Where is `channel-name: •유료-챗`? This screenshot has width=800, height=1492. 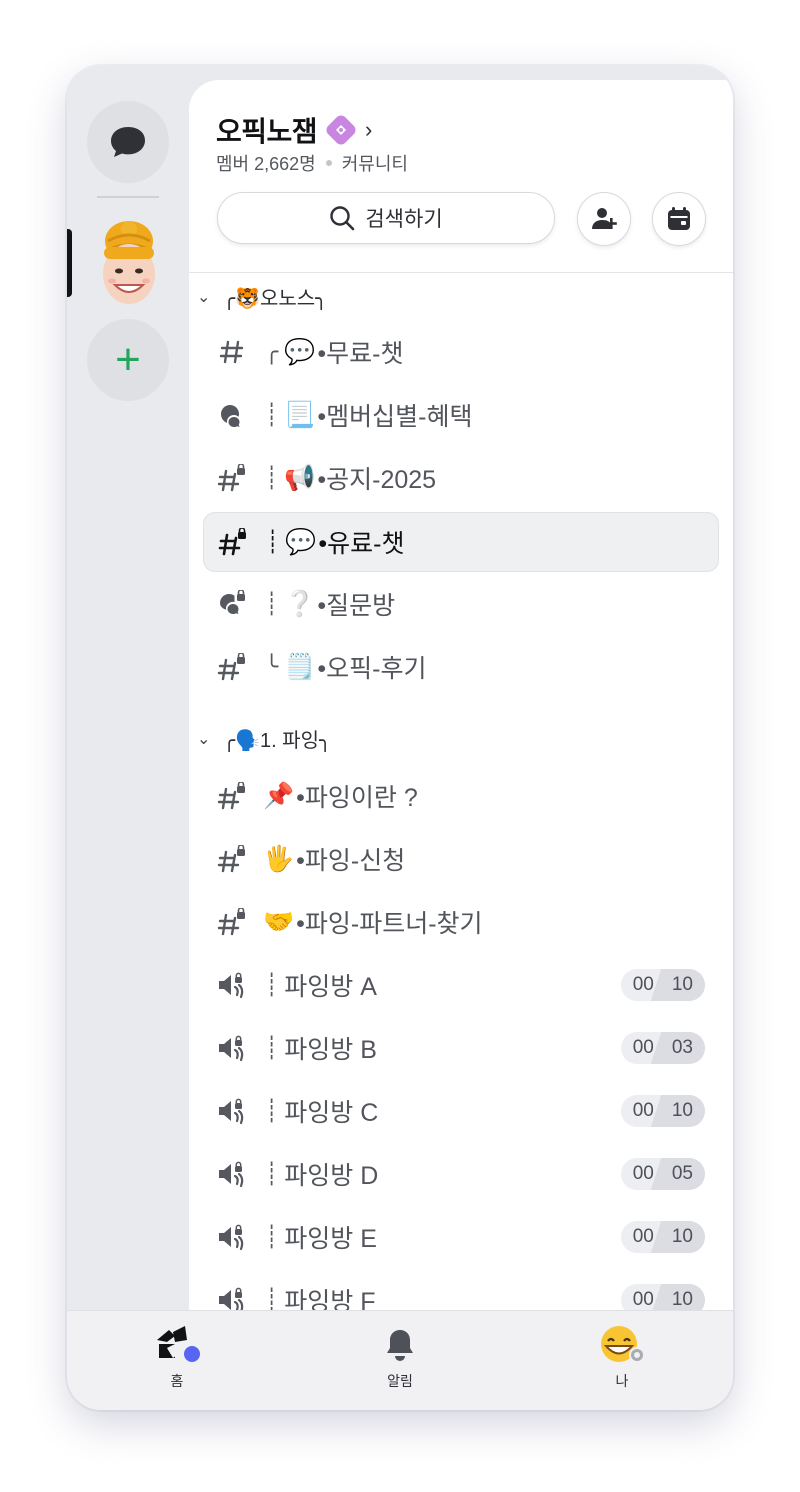
channel-name: •유료-챗 is located at coordinates (361, 544).